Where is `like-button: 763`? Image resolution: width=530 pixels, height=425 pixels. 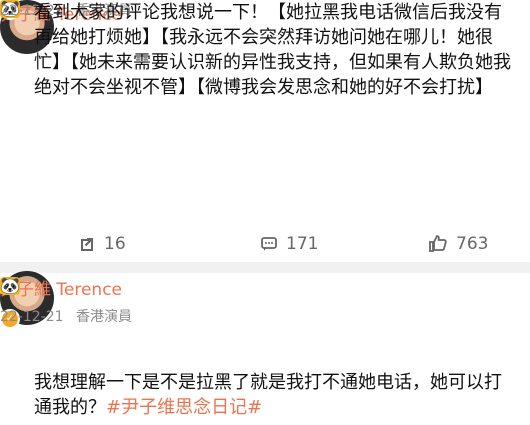
like-button: 763 is located at coordinates (458, 244).